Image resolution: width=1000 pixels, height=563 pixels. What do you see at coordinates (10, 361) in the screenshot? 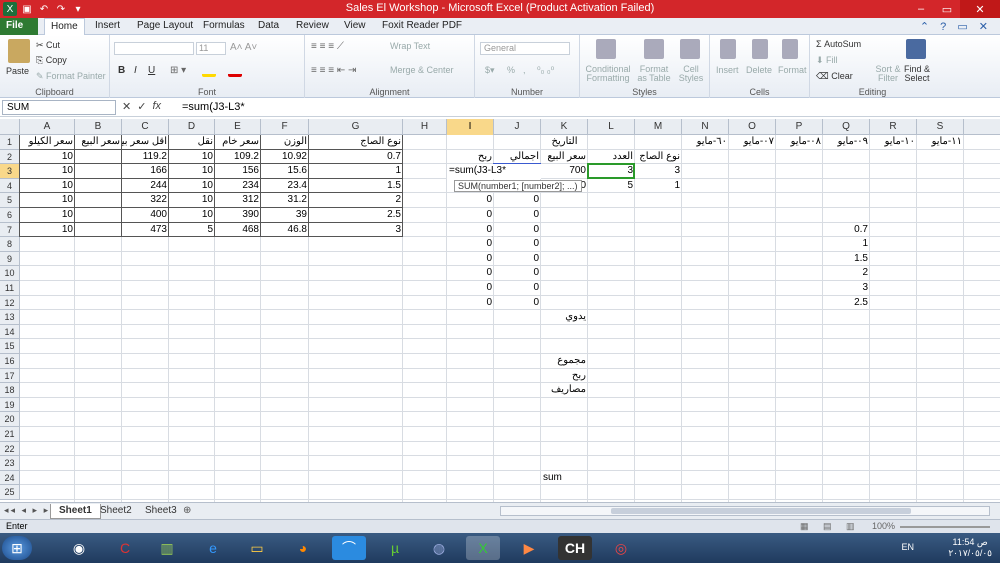
I see `row-header-16: 16` at bounding box center [10, 361].